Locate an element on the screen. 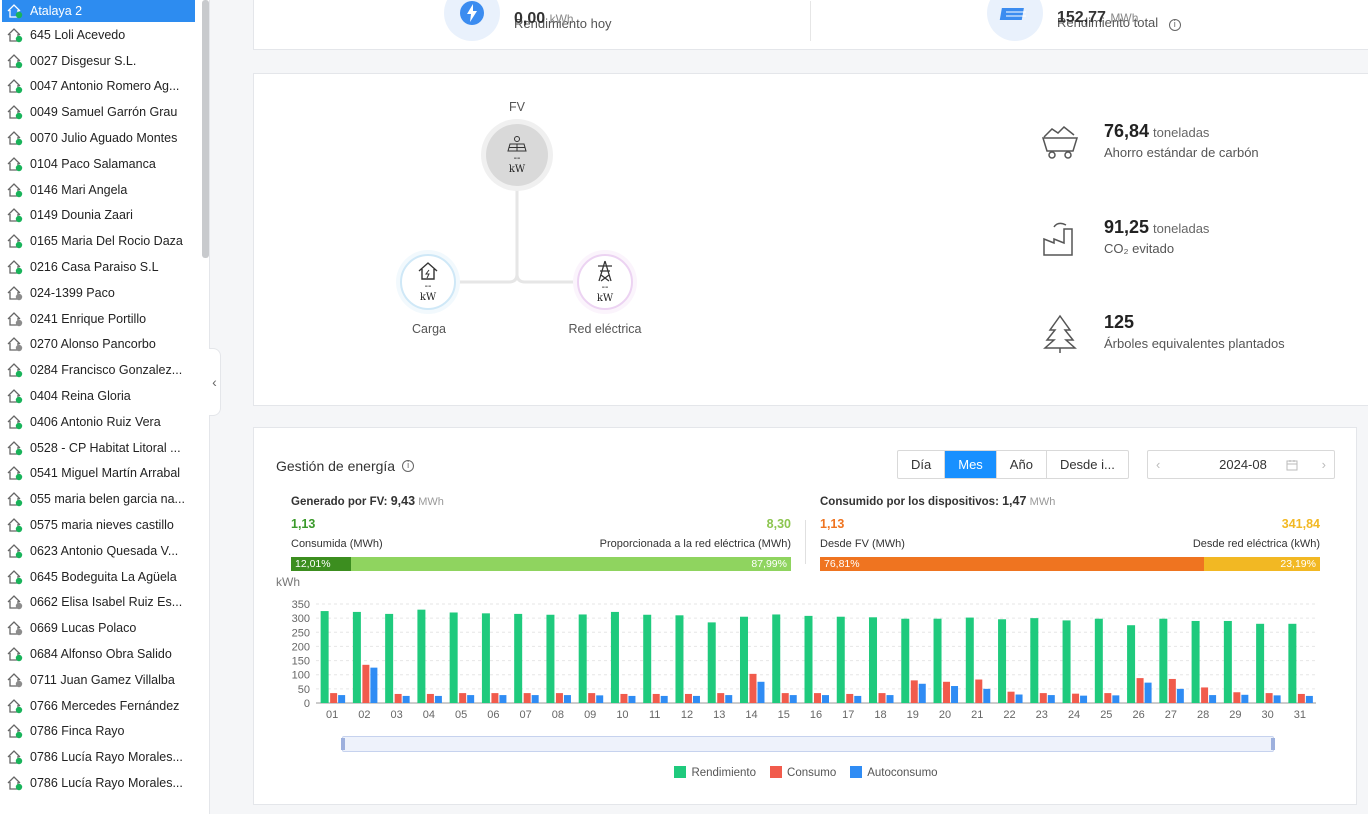 This screenshot has width=1368, height=814. plant-list-item: 0711 Juan Gamez Villalba is located at coordinates (98, 680).